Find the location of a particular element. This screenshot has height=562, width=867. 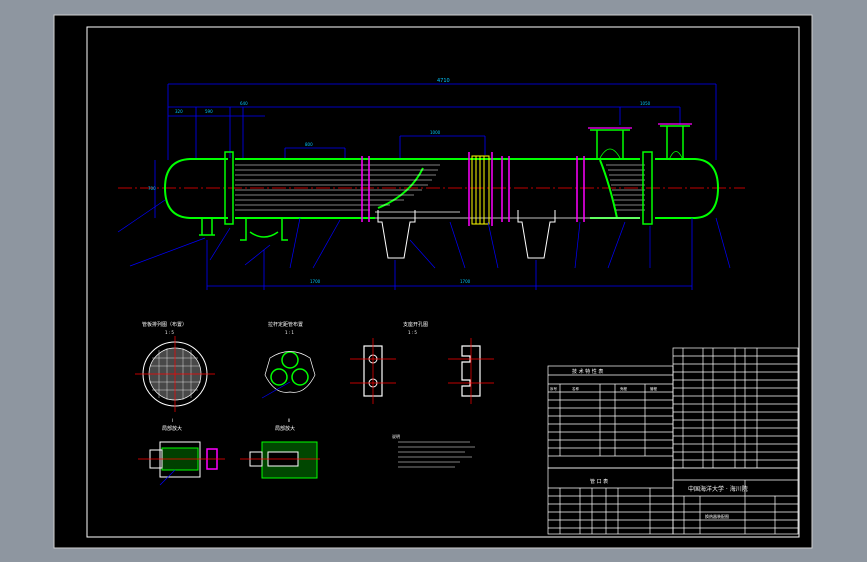

support-title: 支座开孔图 is located at coordinates (415, 324).